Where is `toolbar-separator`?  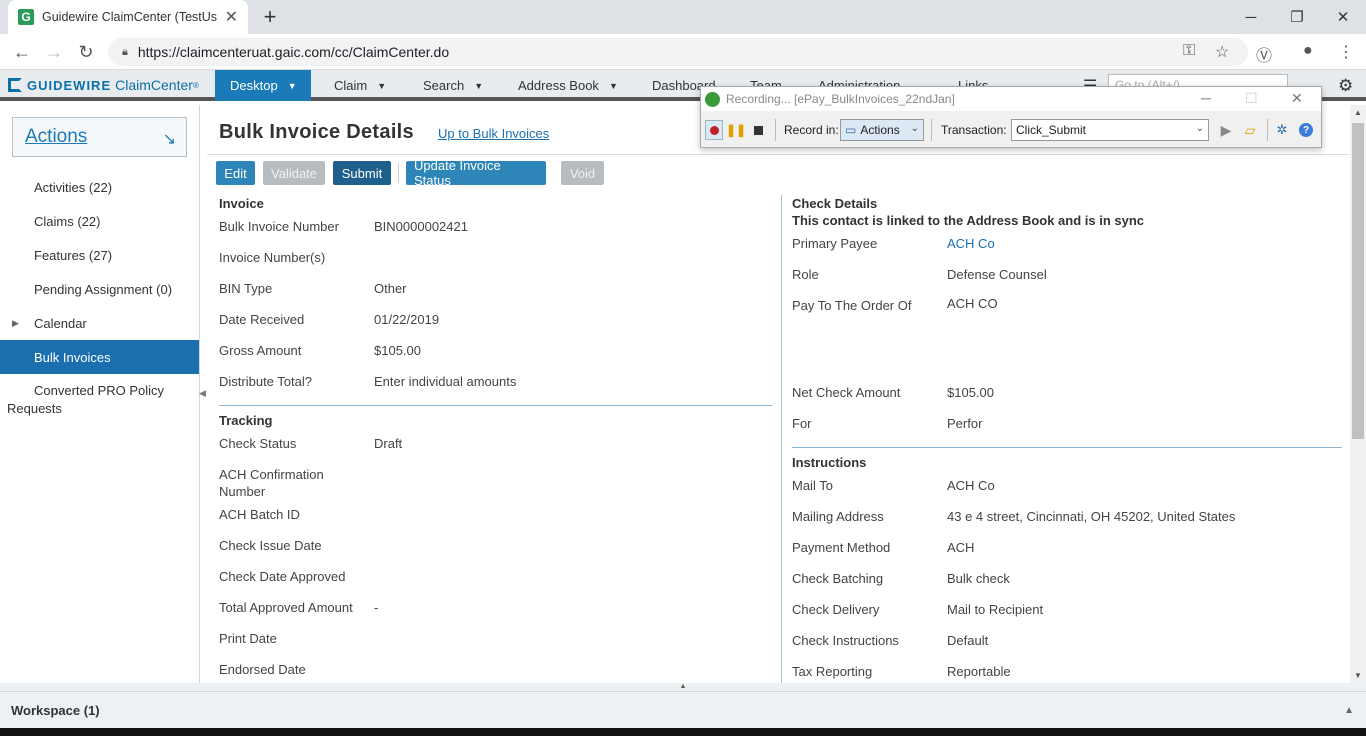
toolbar-separator is located at coordinates (1267, 130).